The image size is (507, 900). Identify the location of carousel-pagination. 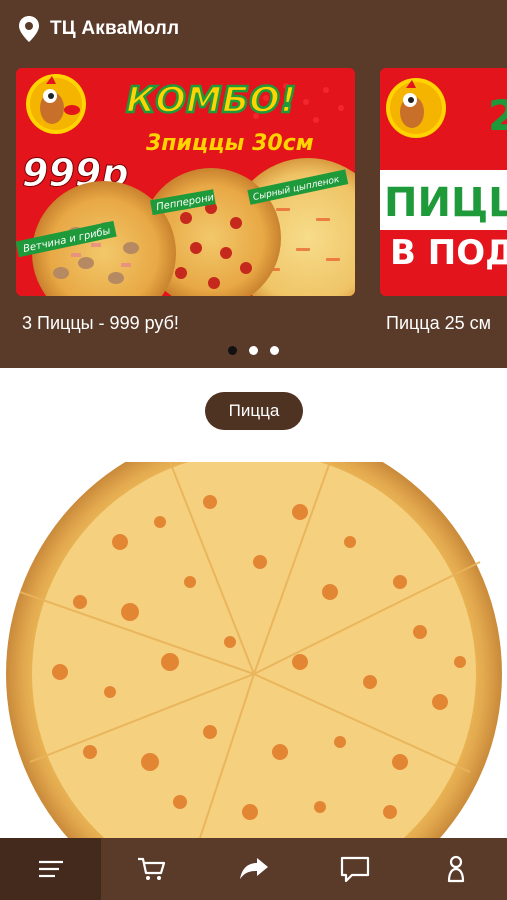
(253, 351).